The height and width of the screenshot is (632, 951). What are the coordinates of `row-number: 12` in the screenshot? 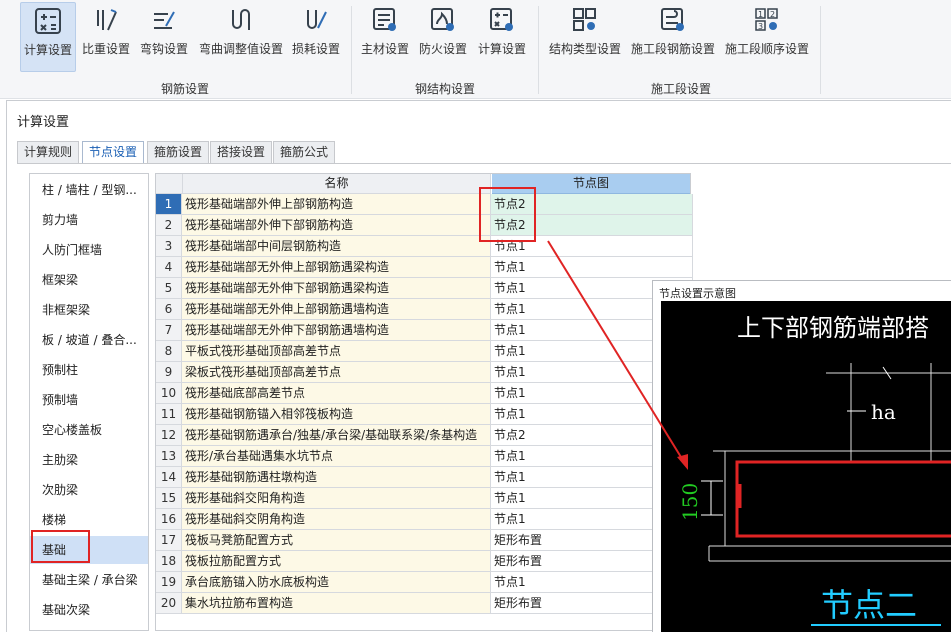 It's located at (169, 435).